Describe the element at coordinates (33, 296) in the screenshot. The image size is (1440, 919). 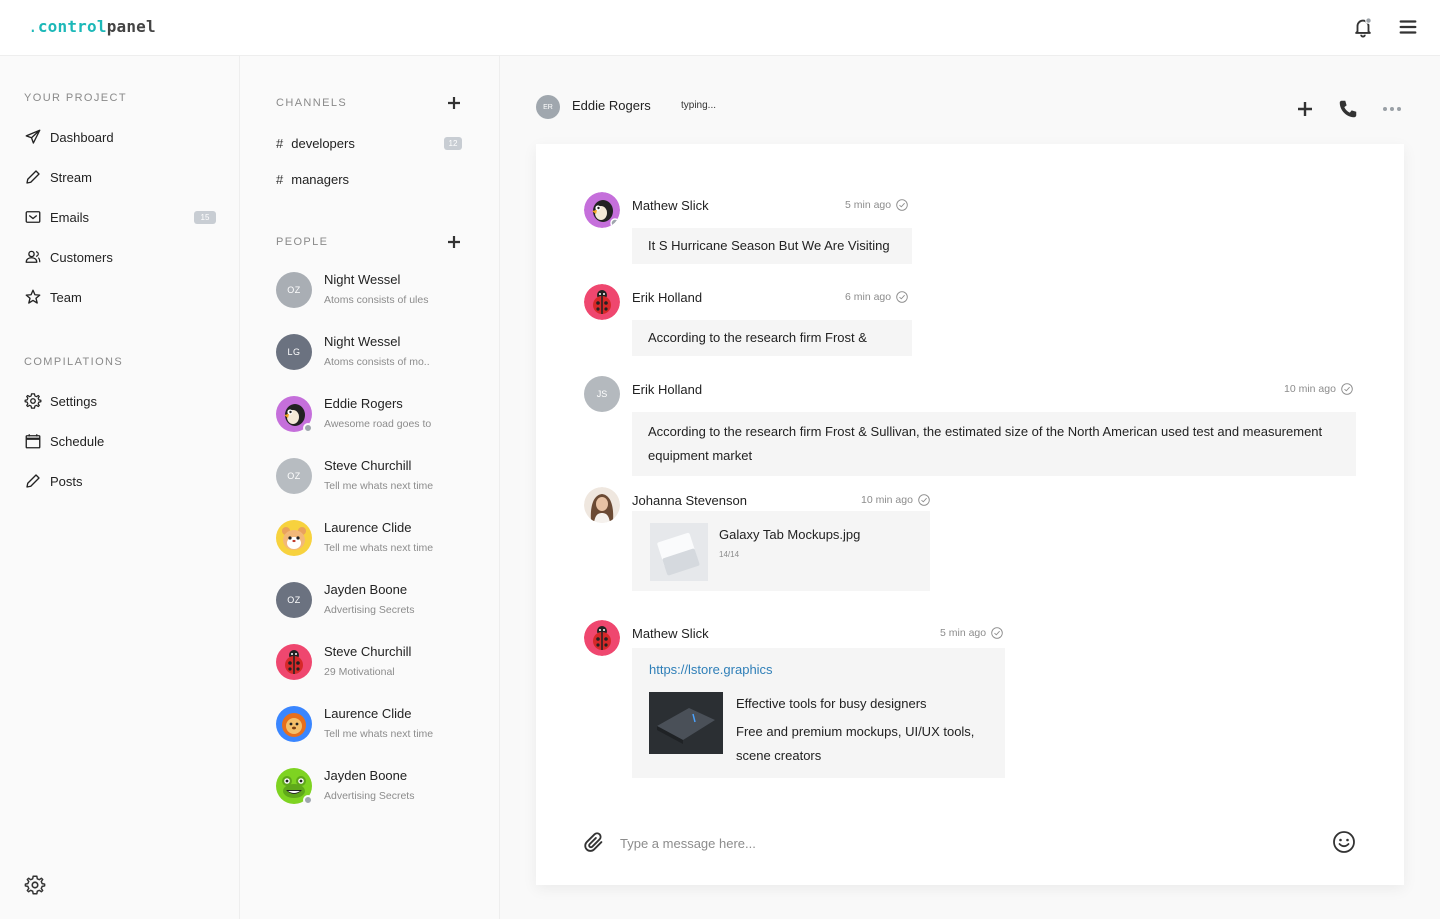
I see `star-icon` at that location.